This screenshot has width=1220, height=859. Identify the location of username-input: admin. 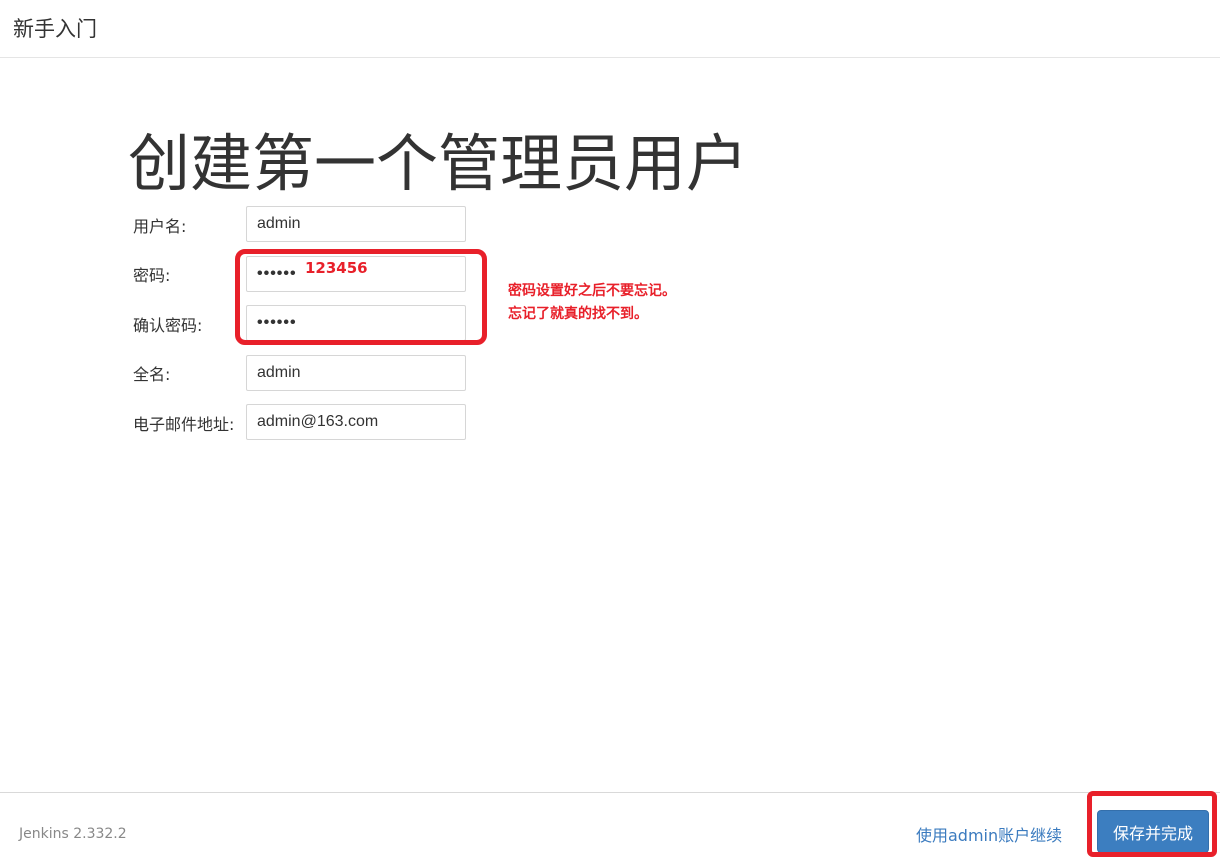
(356, 224).